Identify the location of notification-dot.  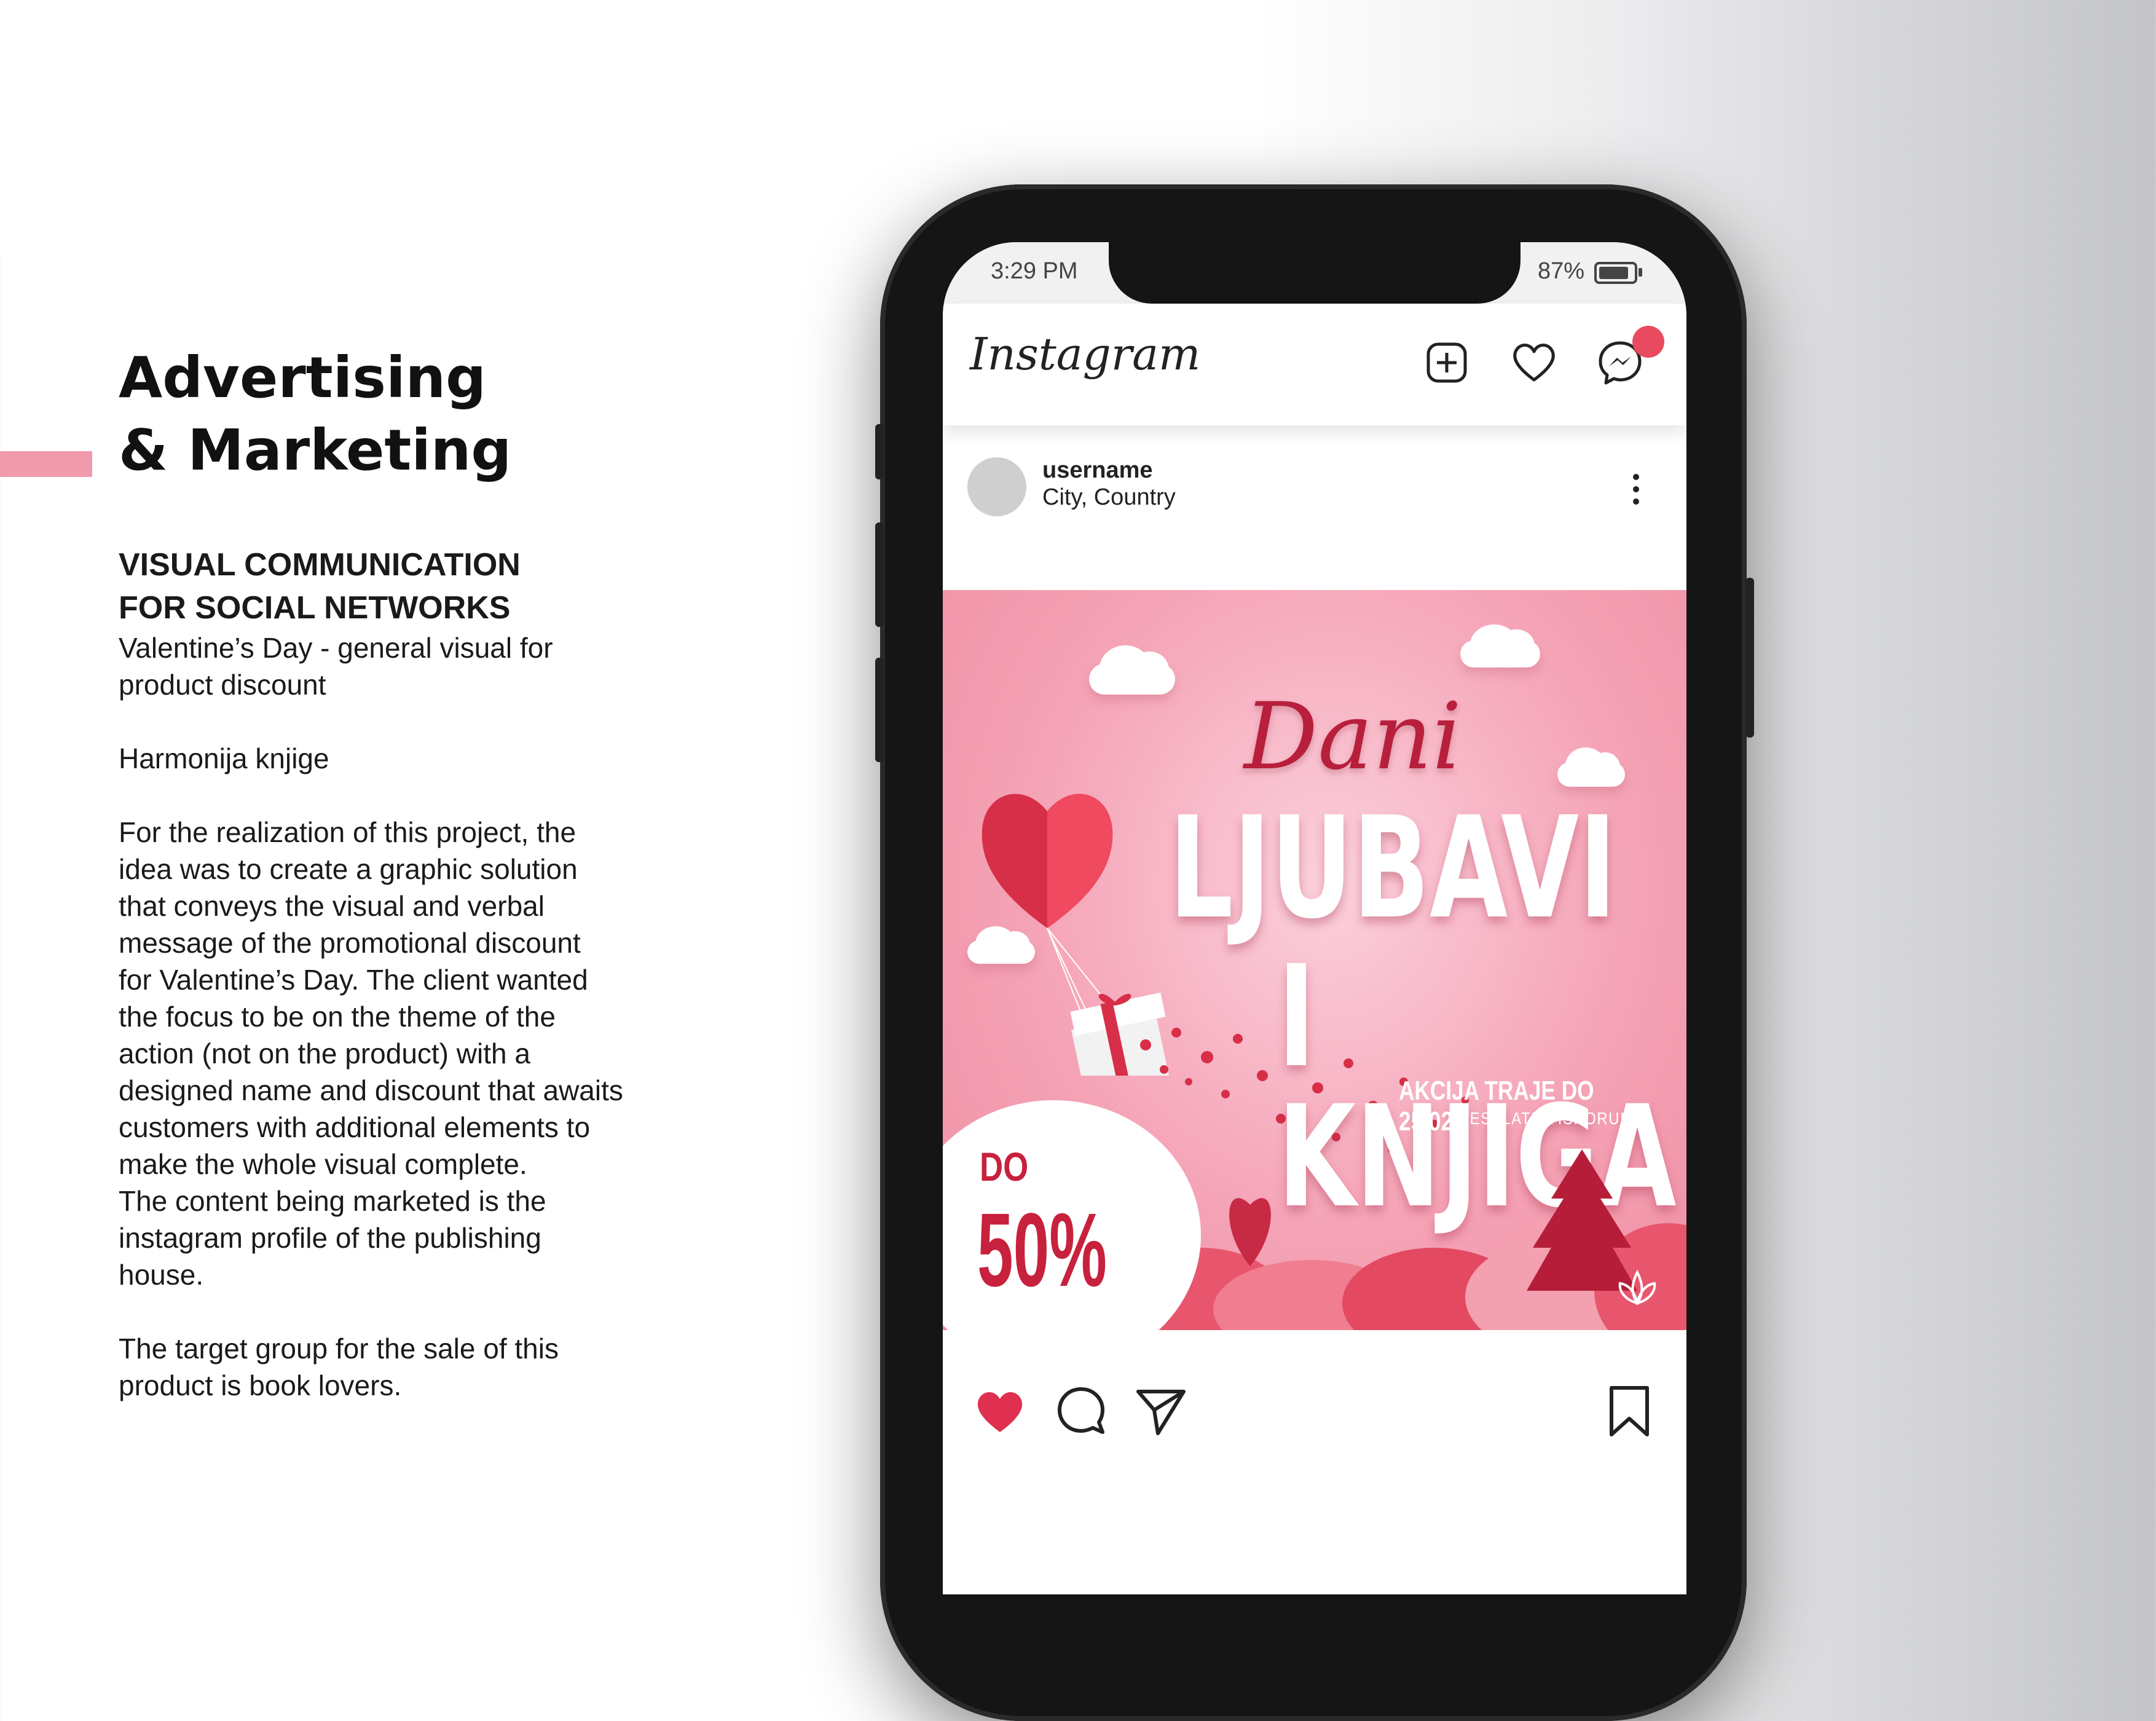
(1648, 342).